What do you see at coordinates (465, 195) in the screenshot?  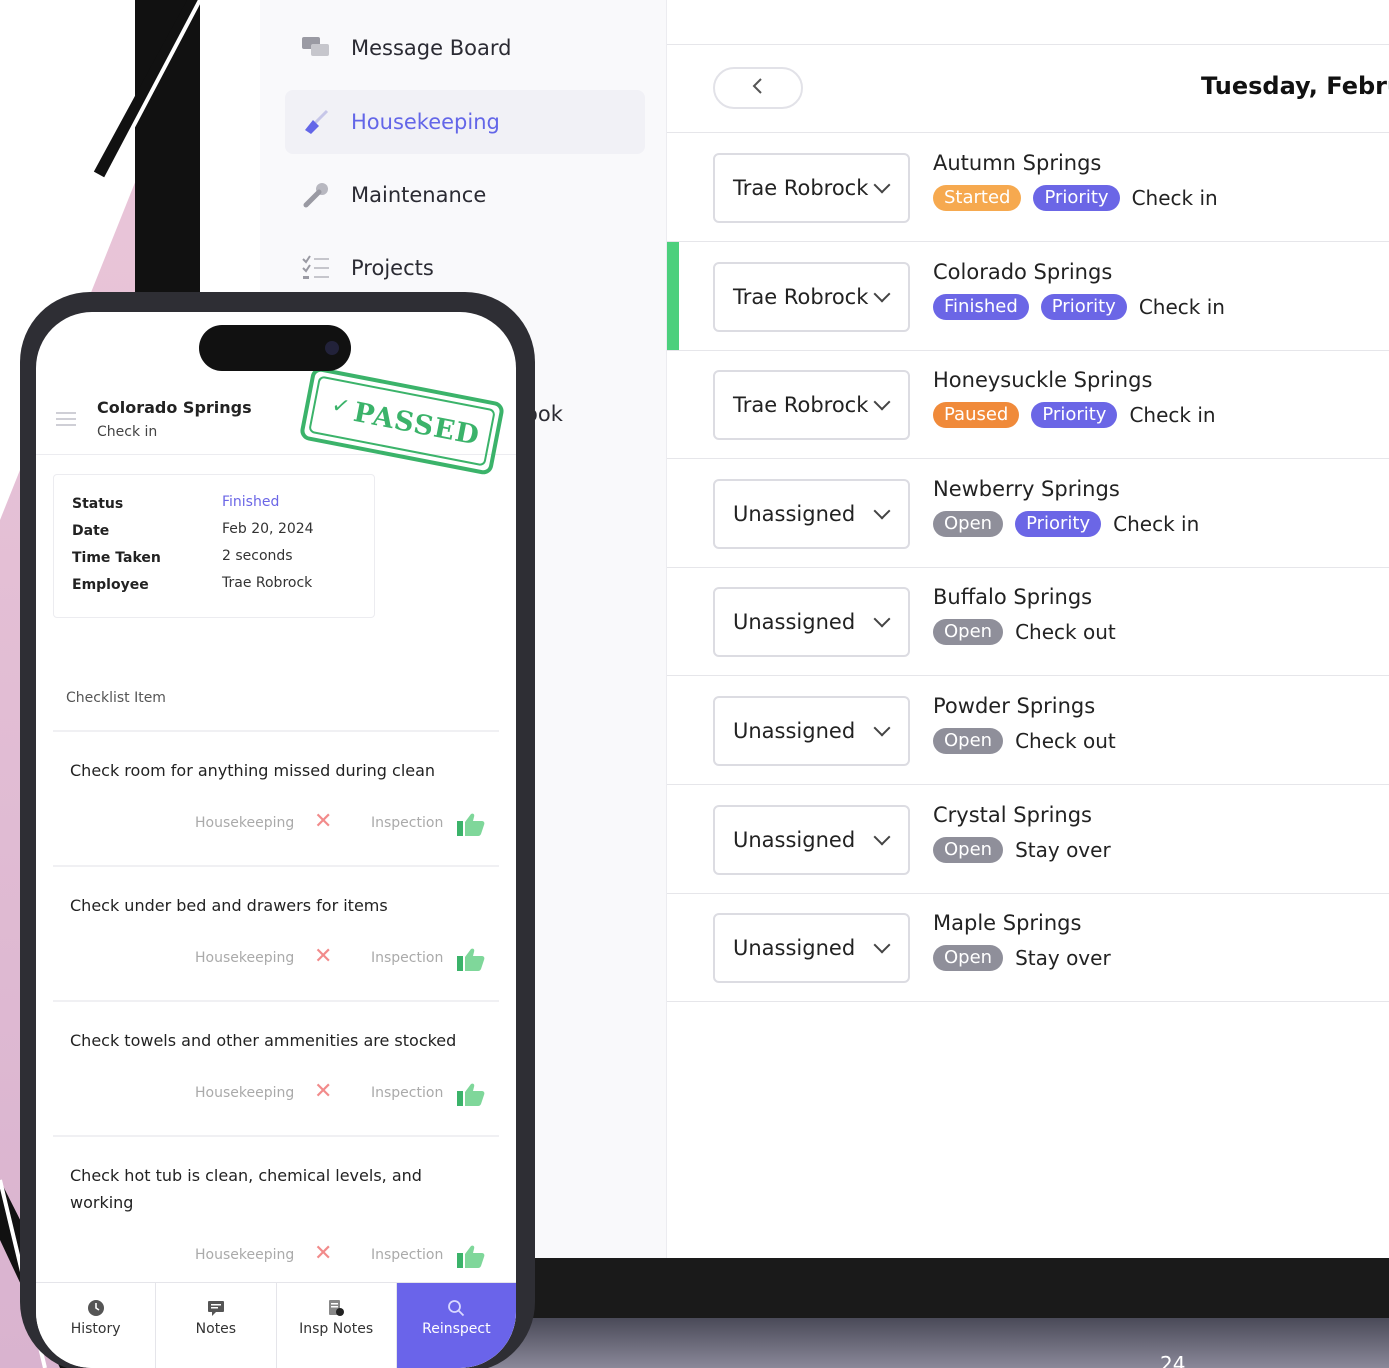 I see `sidebar-item-maintenance: Maintenance` at bounding box center [465, 195].